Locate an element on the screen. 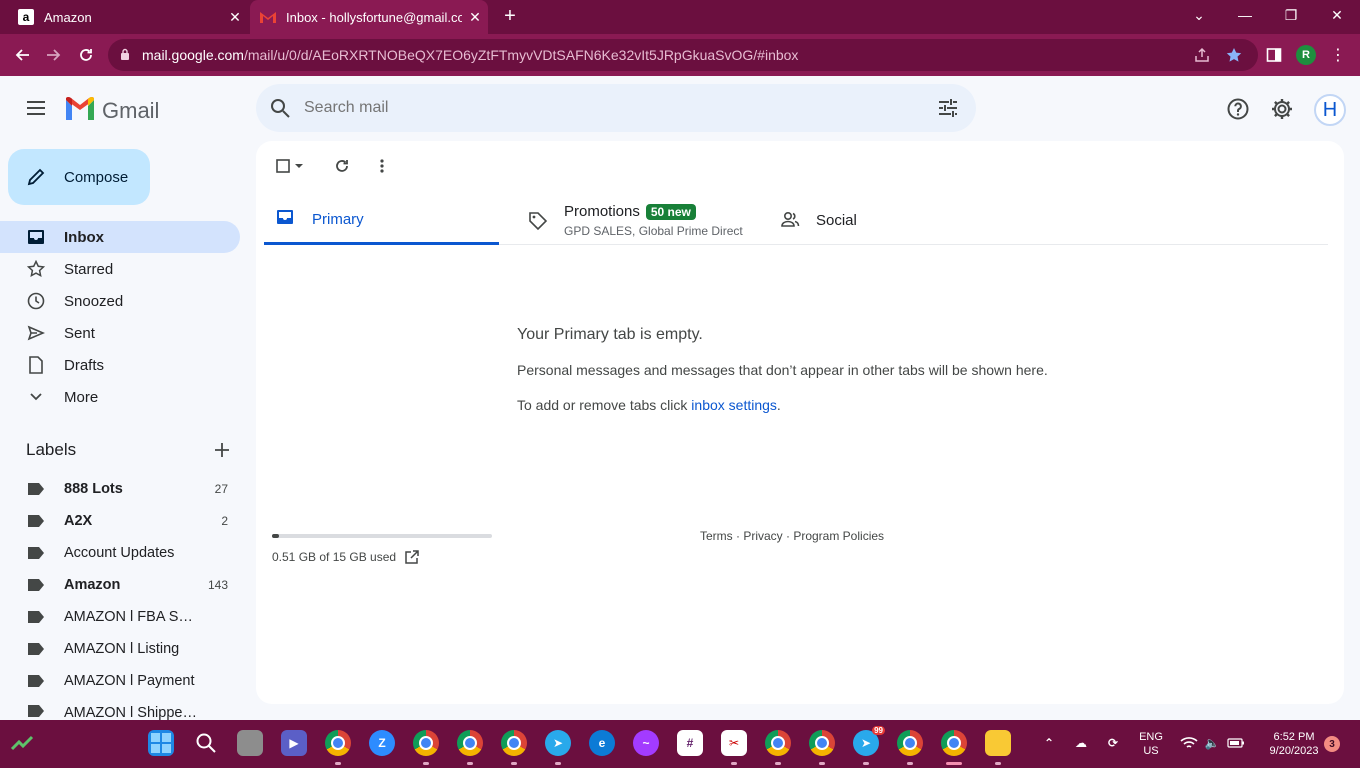 The height and width of the screenshot is (768, 1360). new-count-badge: 50 new is located at coordinates (670, 212).